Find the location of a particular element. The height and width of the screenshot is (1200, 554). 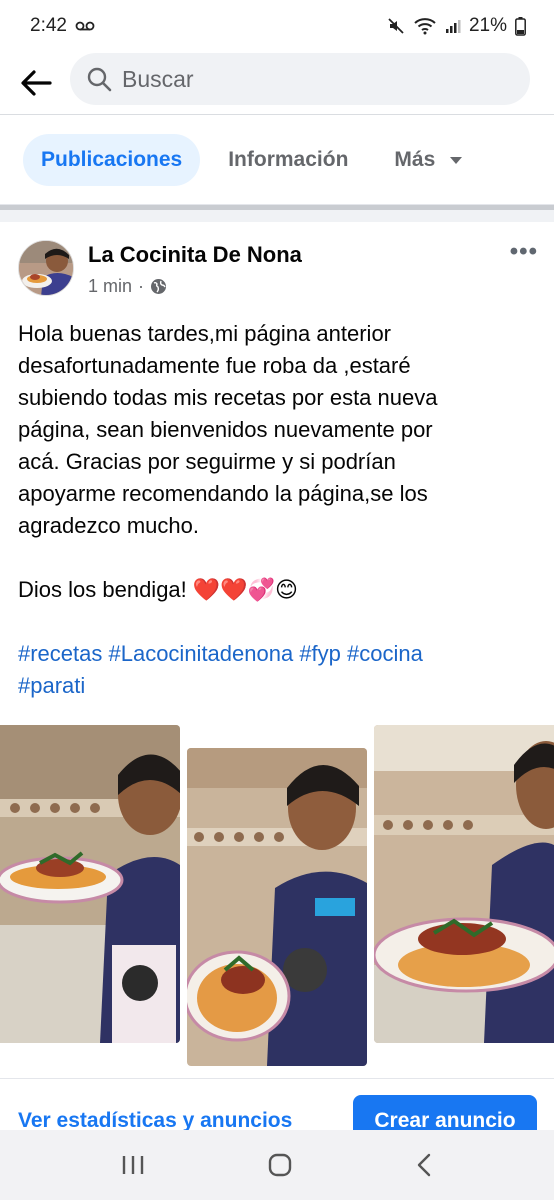

search-input: Buscar is located at coordinates (300, 79).